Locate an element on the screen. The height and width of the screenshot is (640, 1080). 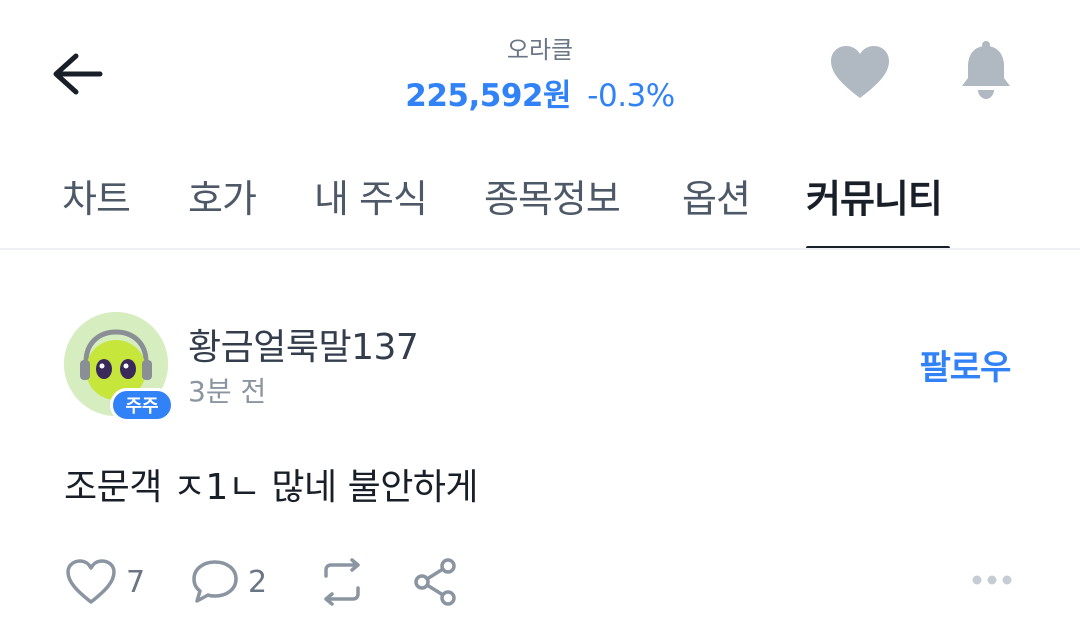
like-count: 7 is located at coordinates (136, 582).